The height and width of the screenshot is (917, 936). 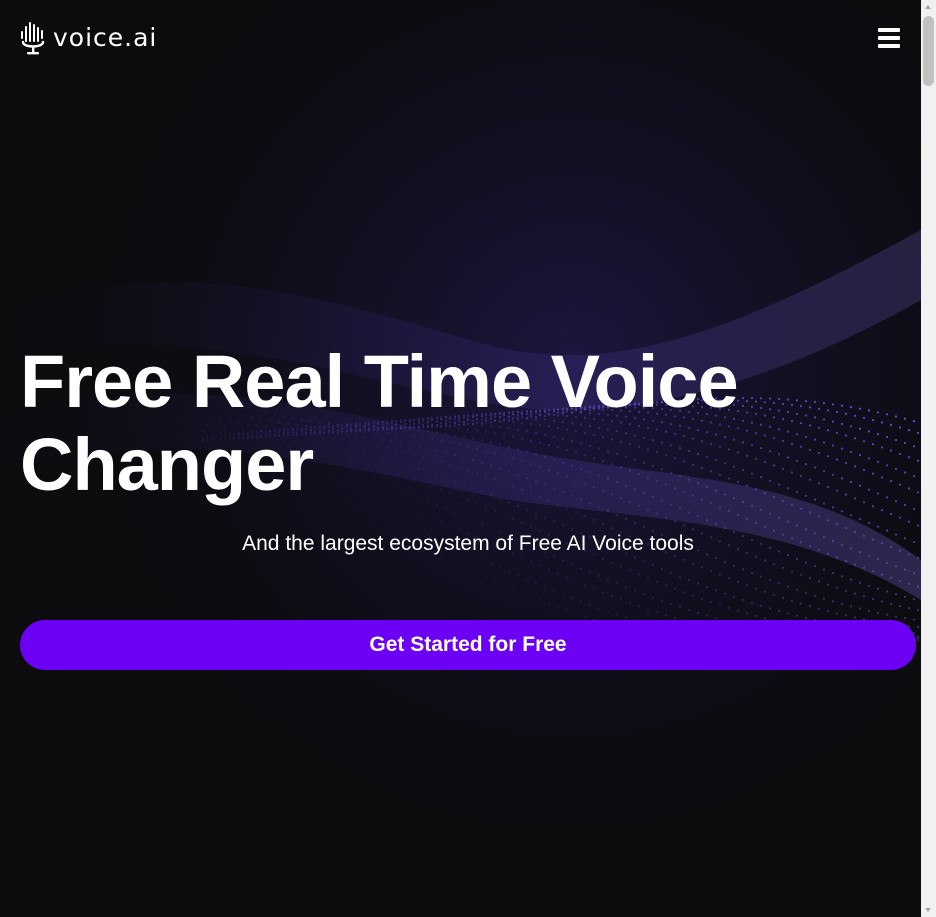 I want to click on microphone-logo-icon, so click(x=33, y=38).